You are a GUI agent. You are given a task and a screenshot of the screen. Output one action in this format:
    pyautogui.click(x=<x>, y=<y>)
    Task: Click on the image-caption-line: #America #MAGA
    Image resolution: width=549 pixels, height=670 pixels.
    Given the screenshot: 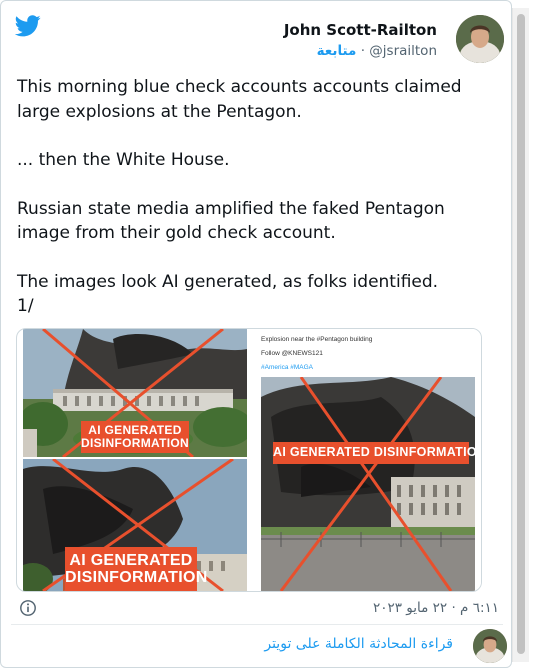 What is the action you would take?
    pyautogui.click(x=287, y=367)
    